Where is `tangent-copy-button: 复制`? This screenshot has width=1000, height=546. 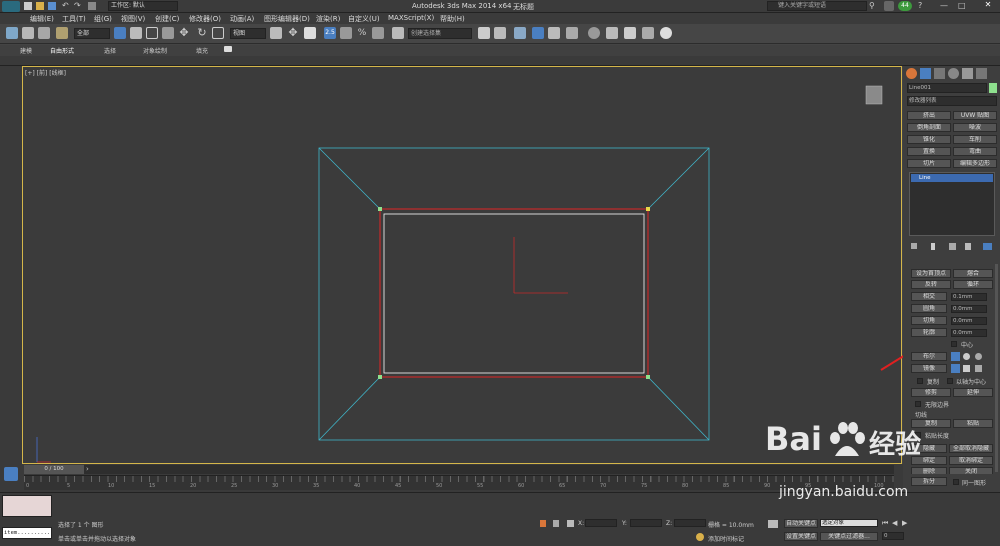
tangent-copy-button: 复制 is located at coordinates (931, 423).